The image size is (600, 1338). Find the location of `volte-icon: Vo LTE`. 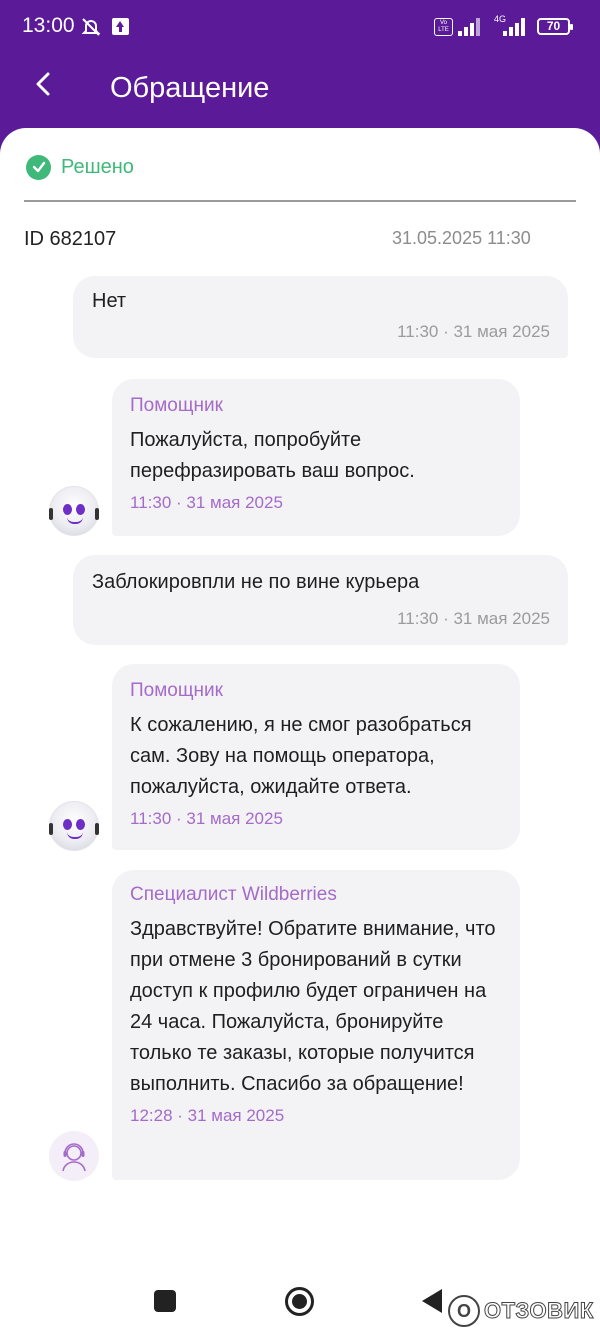

volte-icon: Vo LTE is located at coordinates (443, 27).